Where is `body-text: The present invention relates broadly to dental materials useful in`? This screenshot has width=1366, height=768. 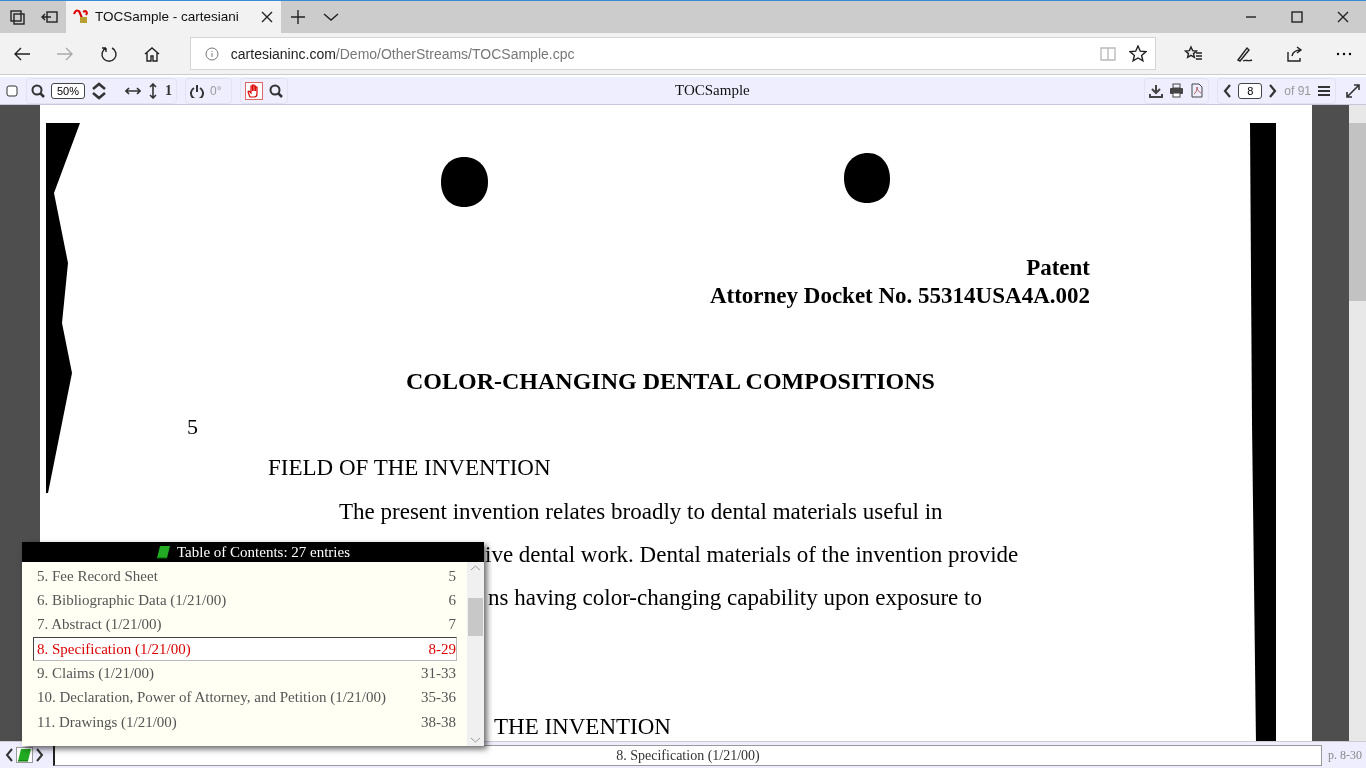 body-text: The present invention relates broadly to dental materials useful in is located at coordinates (641, 512).